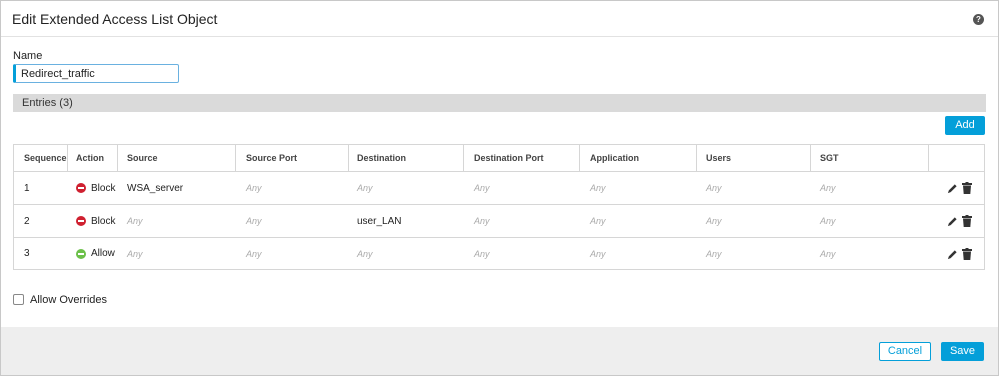 This screenshot has width=999, height=376. I want to click on column-header-operations, so click(956, 158).